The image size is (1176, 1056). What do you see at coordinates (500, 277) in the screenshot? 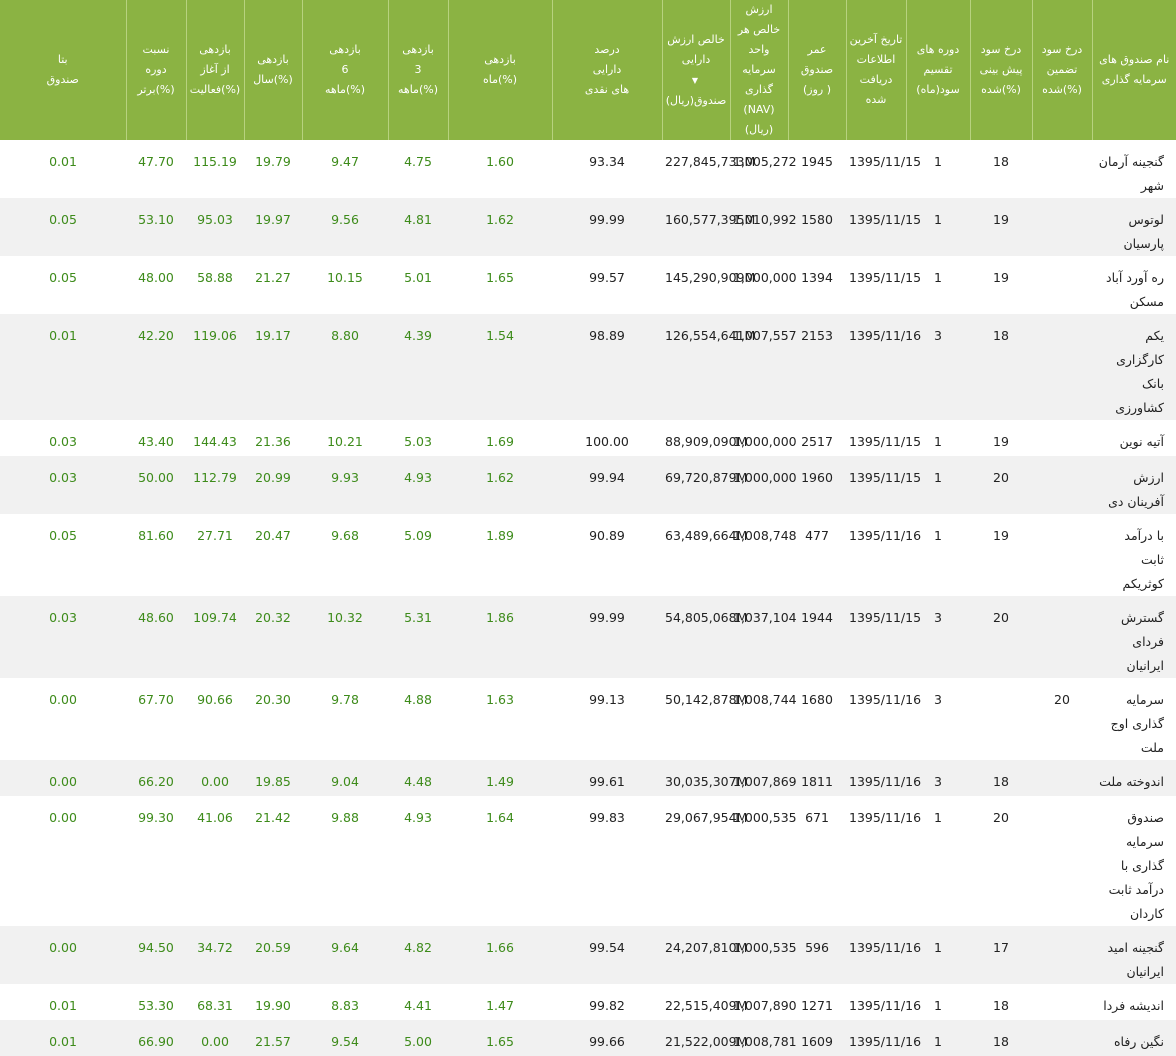
I see `cell-m1: 1.65` at bounding box center [500, 277].